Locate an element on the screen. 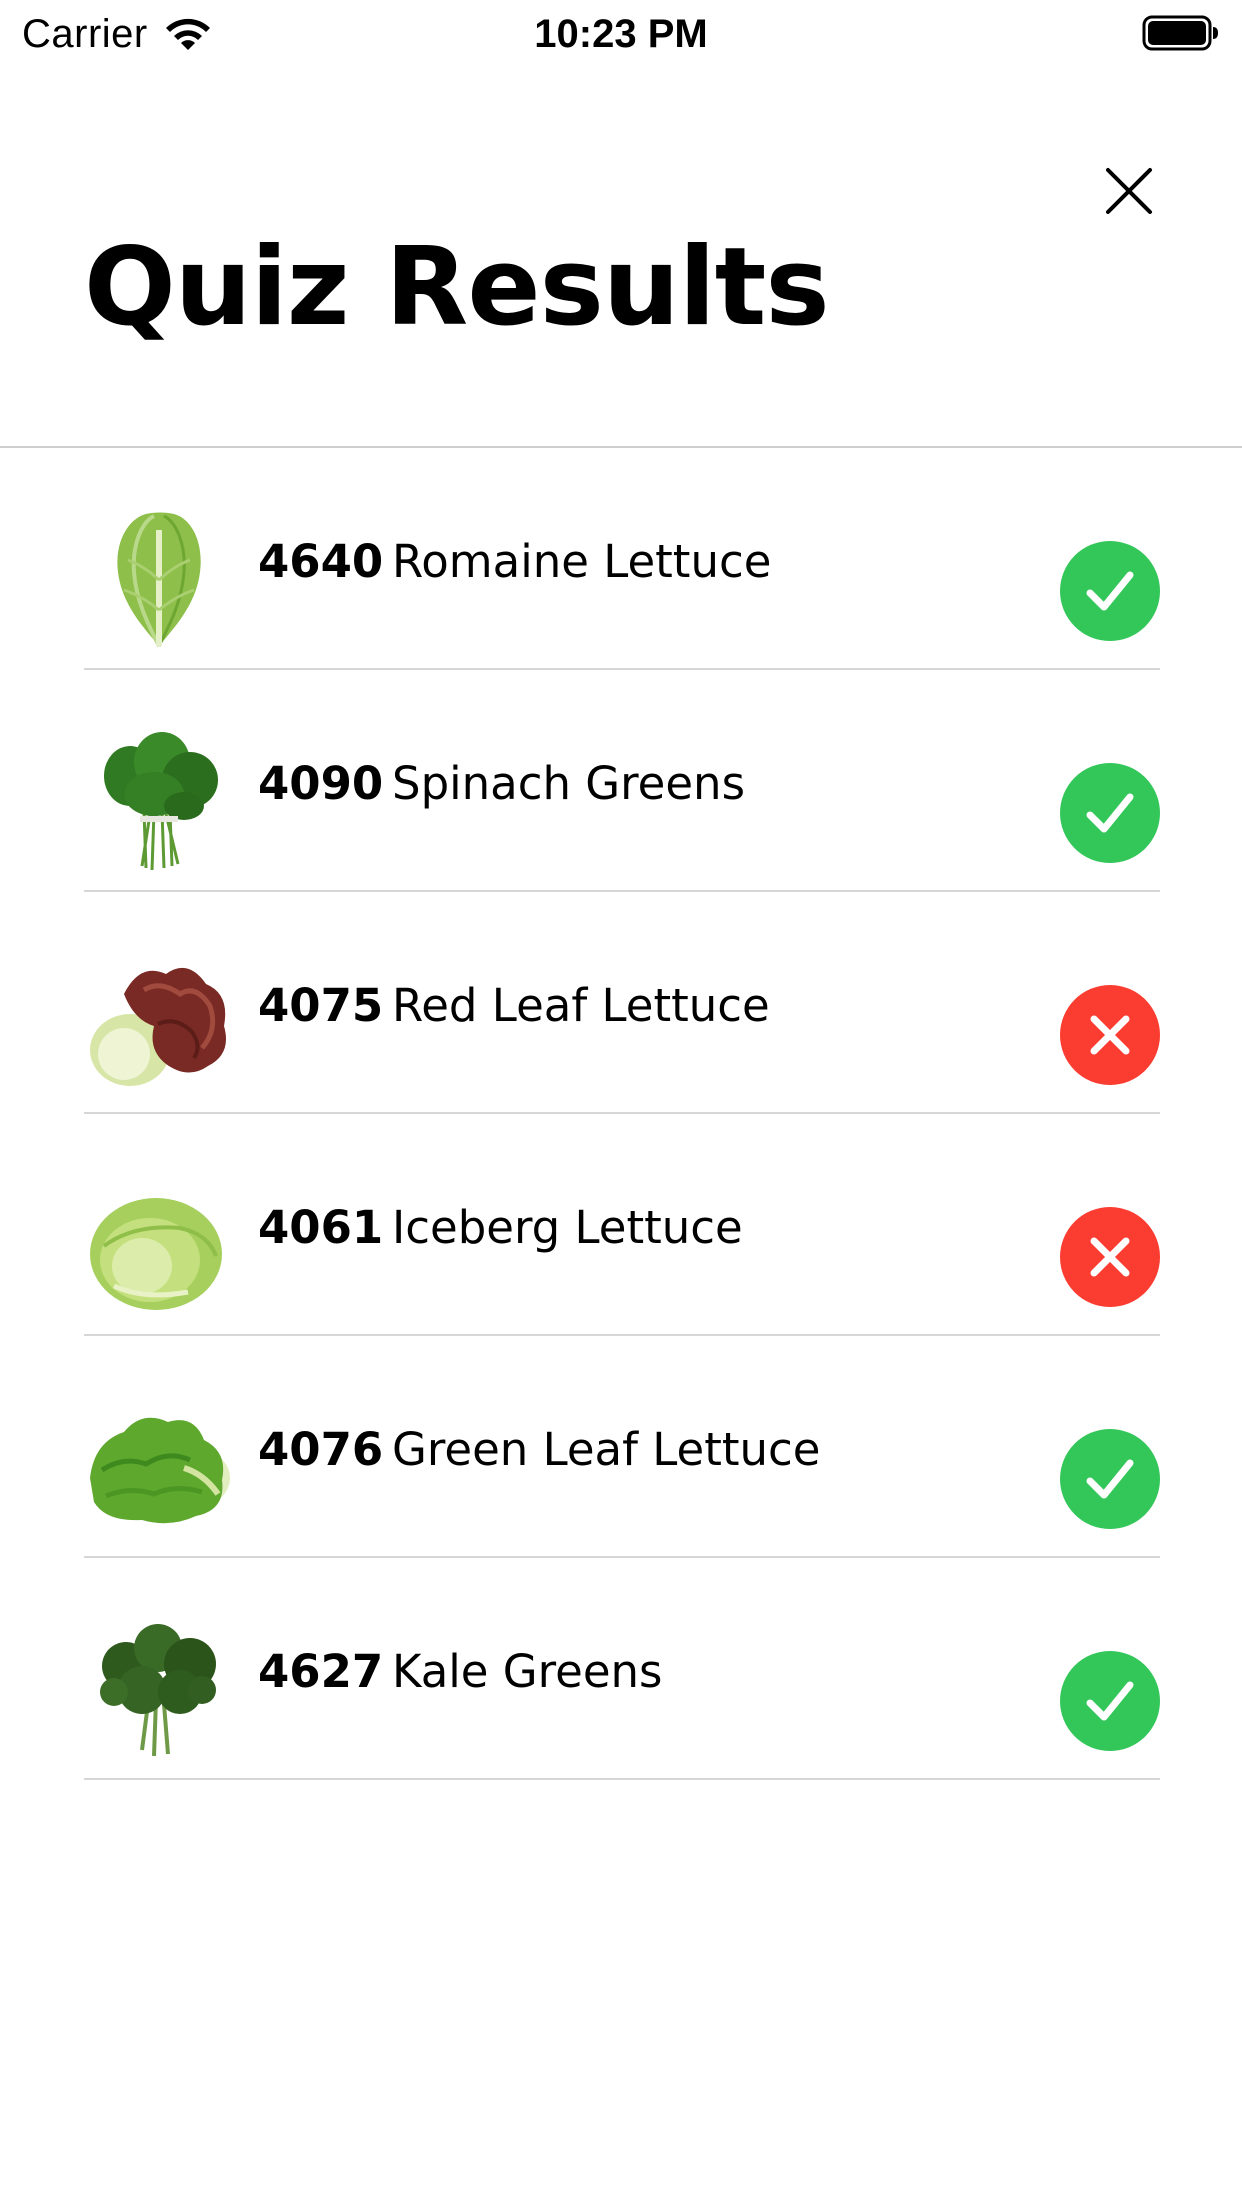  status-time: 10:23 PM is located at coordinates (621, 34).